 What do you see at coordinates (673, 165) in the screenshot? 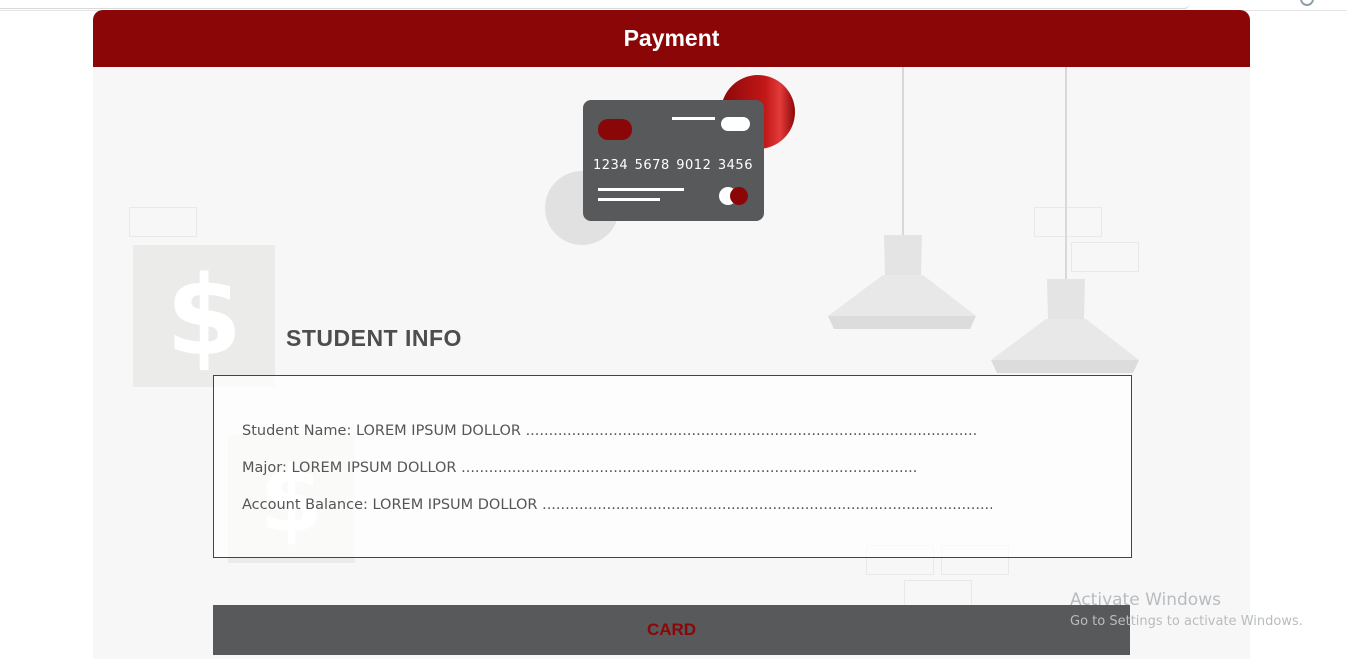
I see `card-number: 1234 5678 9012 3456` at bounding box center [673, 165].